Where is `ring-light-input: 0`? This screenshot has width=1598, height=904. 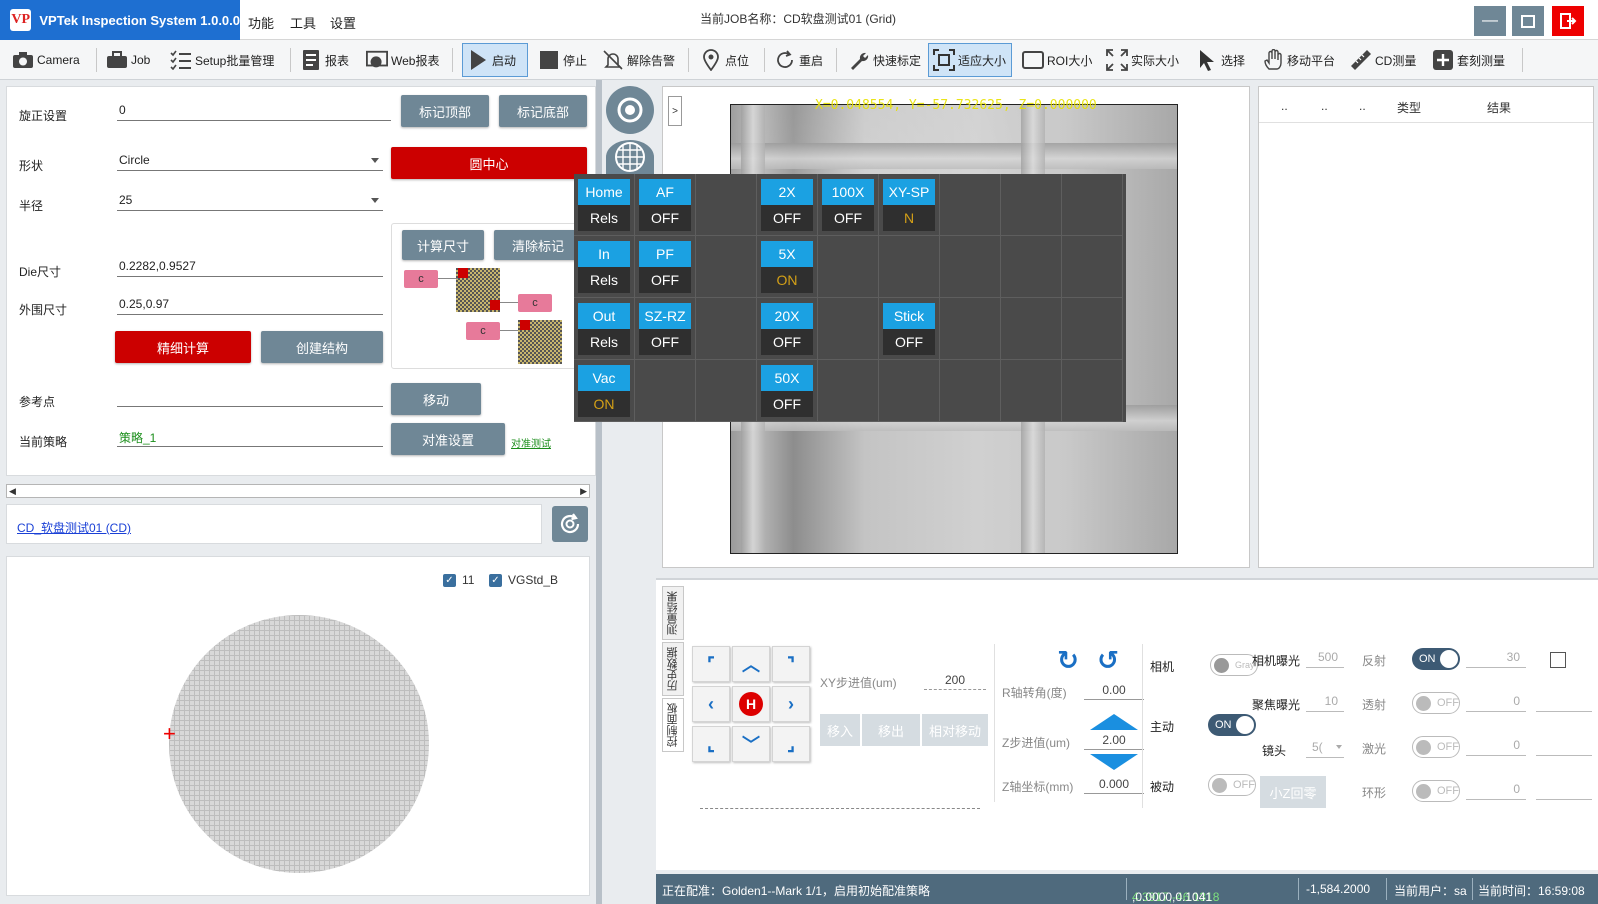 ring-light-input: 0 is located at coordinates (1496, 790).